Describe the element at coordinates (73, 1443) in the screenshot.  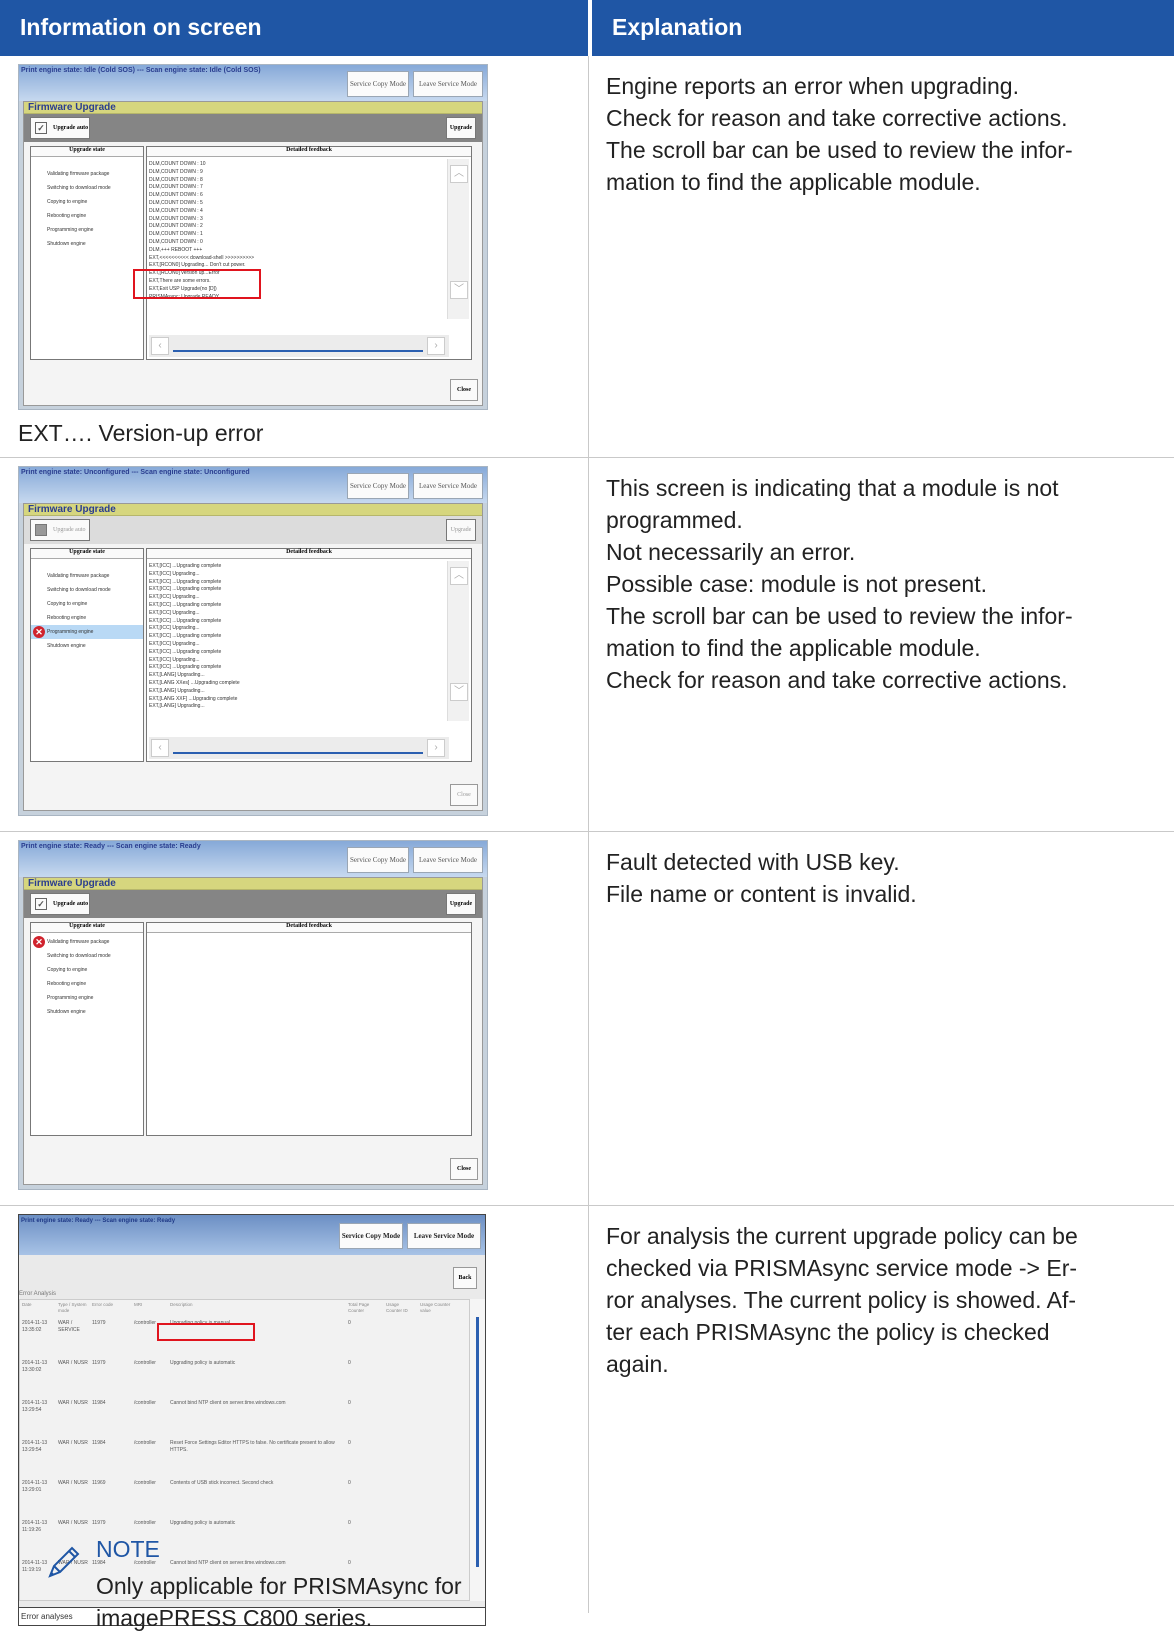
I see `cell-type: WAR / NUSR` at that location.